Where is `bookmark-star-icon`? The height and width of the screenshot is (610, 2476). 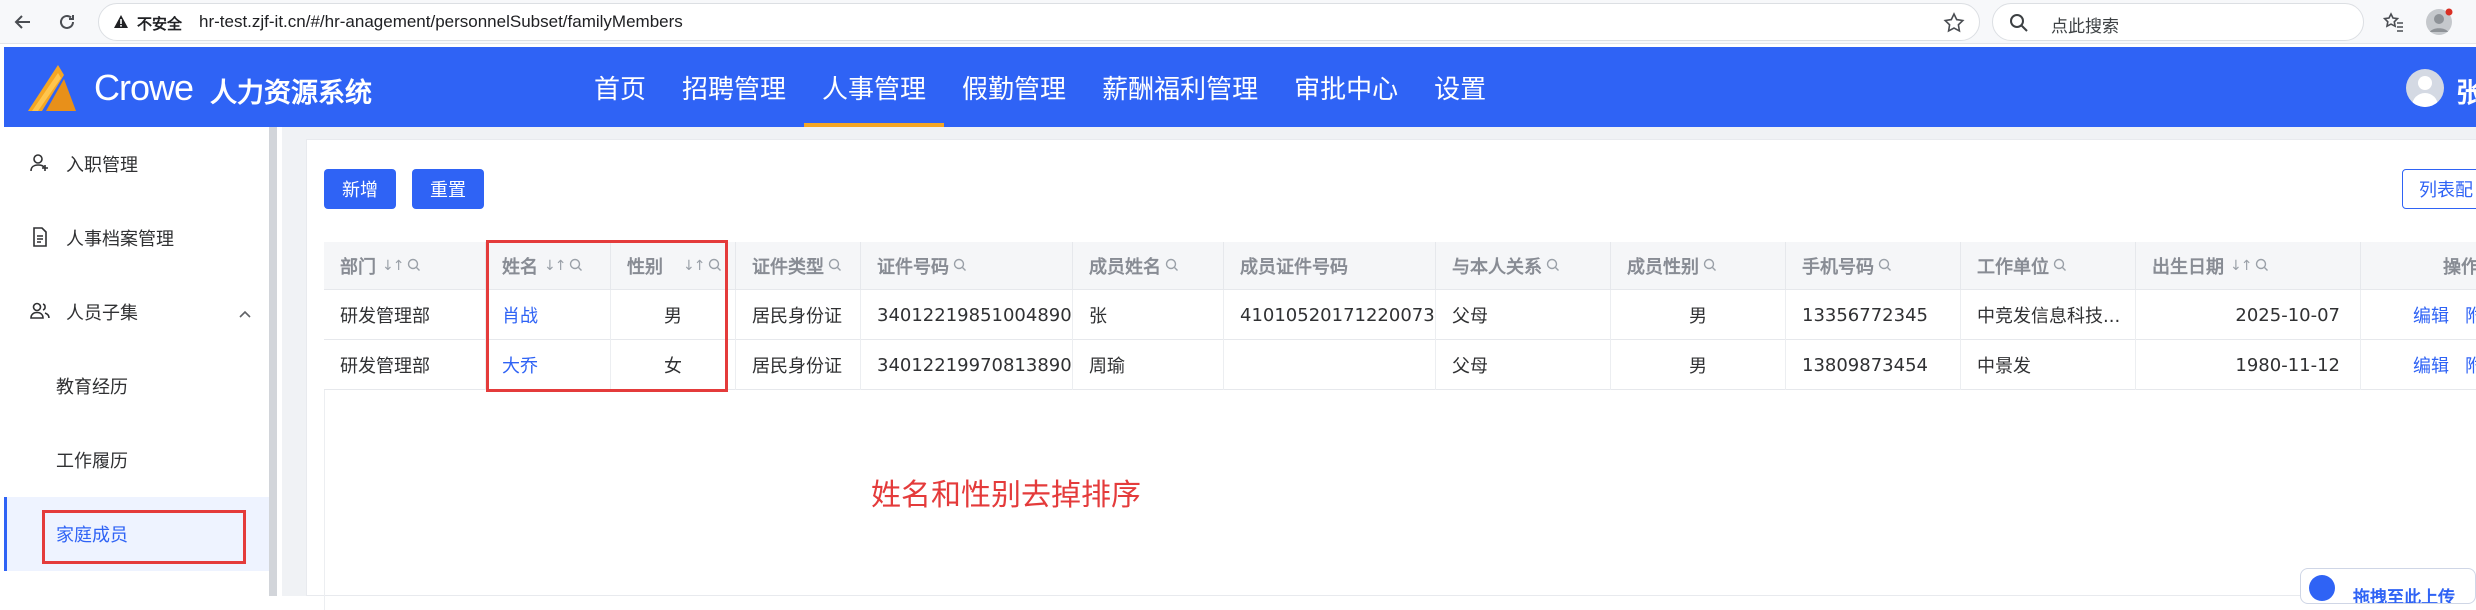 bookmark-star-icon is located at coordinates (1954, 25).